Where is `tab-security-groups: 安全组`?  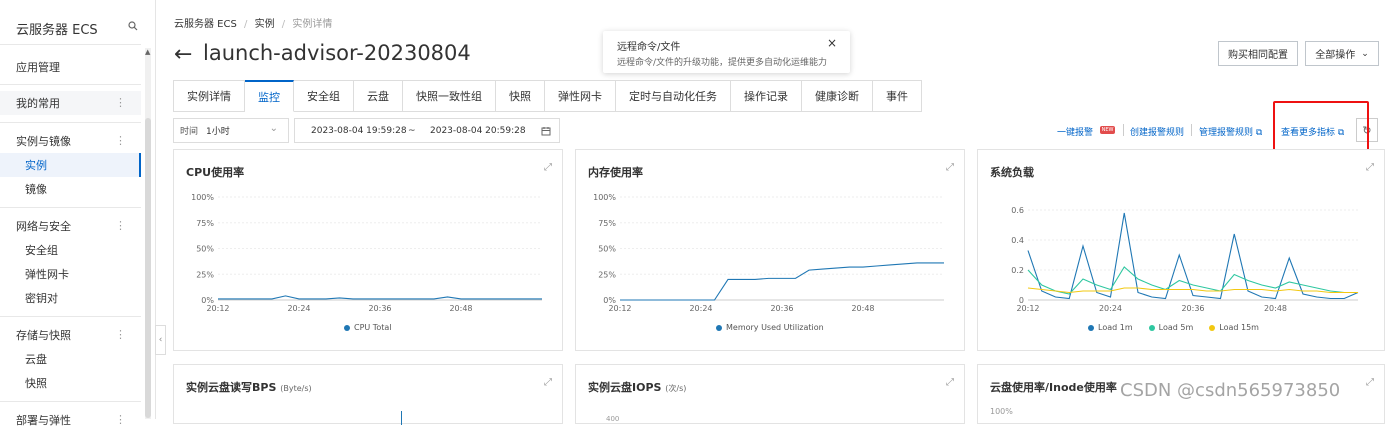 tab-security-groups: 安全组 is located at coordinates (324, 96).